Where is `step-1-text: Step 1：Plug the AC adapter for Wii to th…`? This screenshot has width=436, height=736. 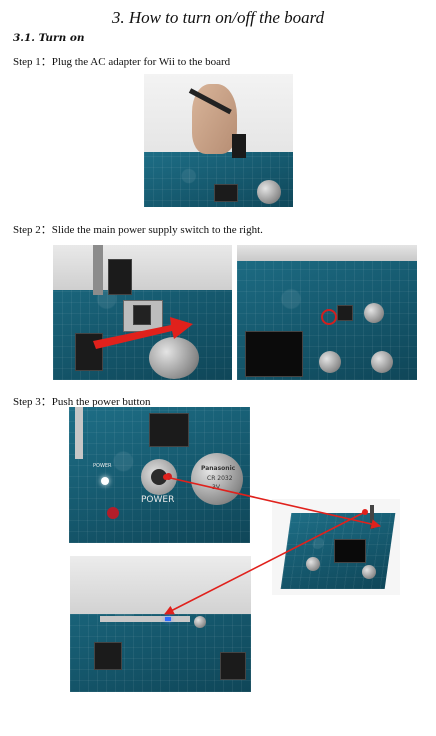 step-1-text: Step 1：Plug the AC adapter for Wii to th… is located at coordinates (122, 62).